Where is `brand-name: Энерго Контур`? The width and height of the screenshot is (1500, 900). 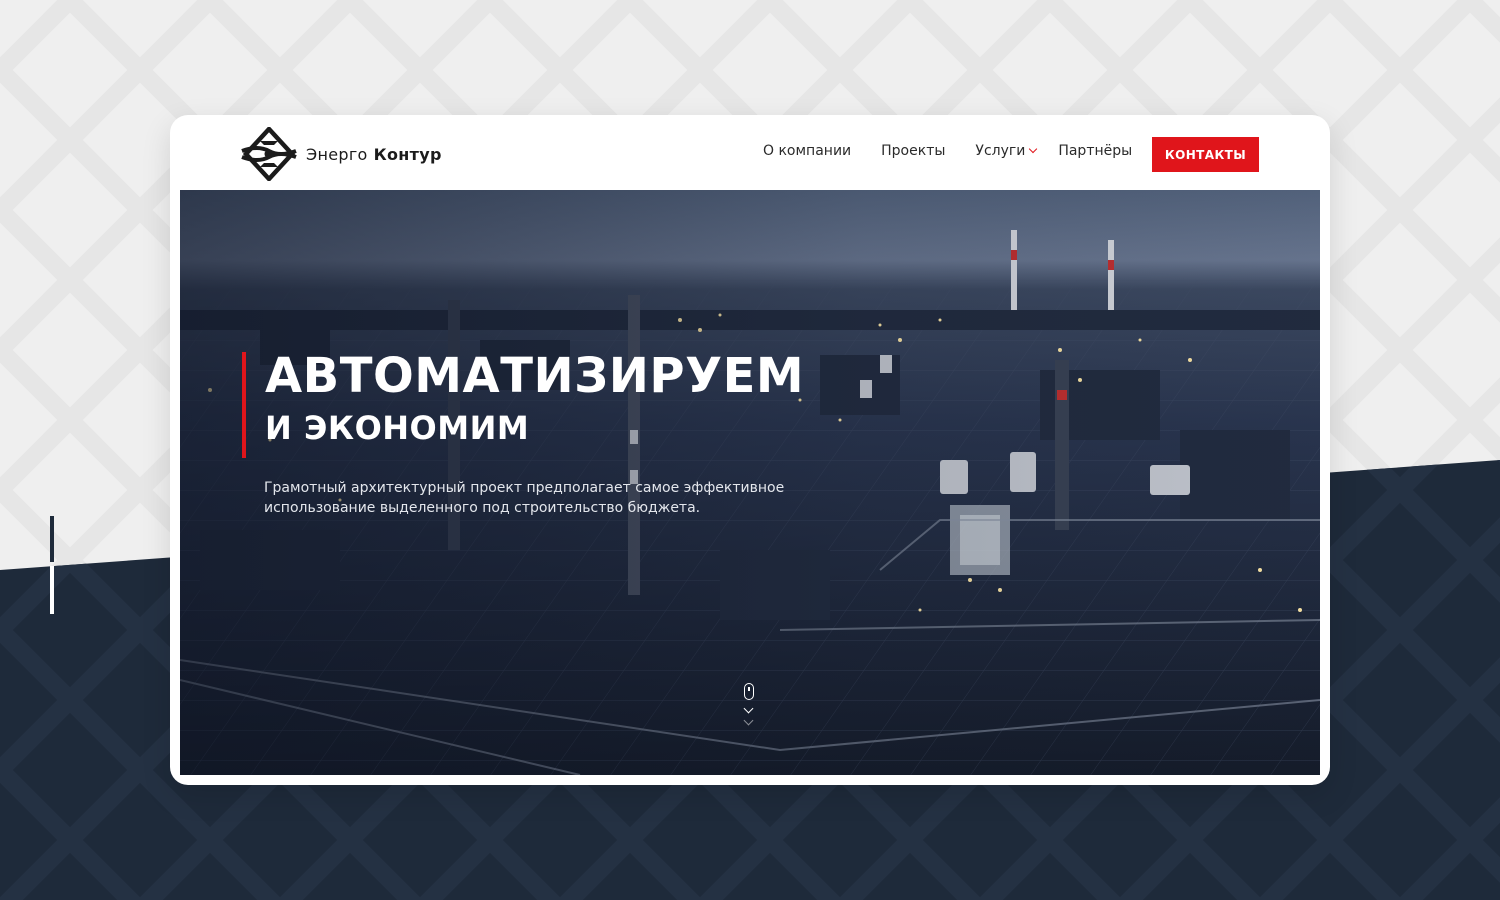 brand-name: Энерго Контур is located at coordinates (374, 154).